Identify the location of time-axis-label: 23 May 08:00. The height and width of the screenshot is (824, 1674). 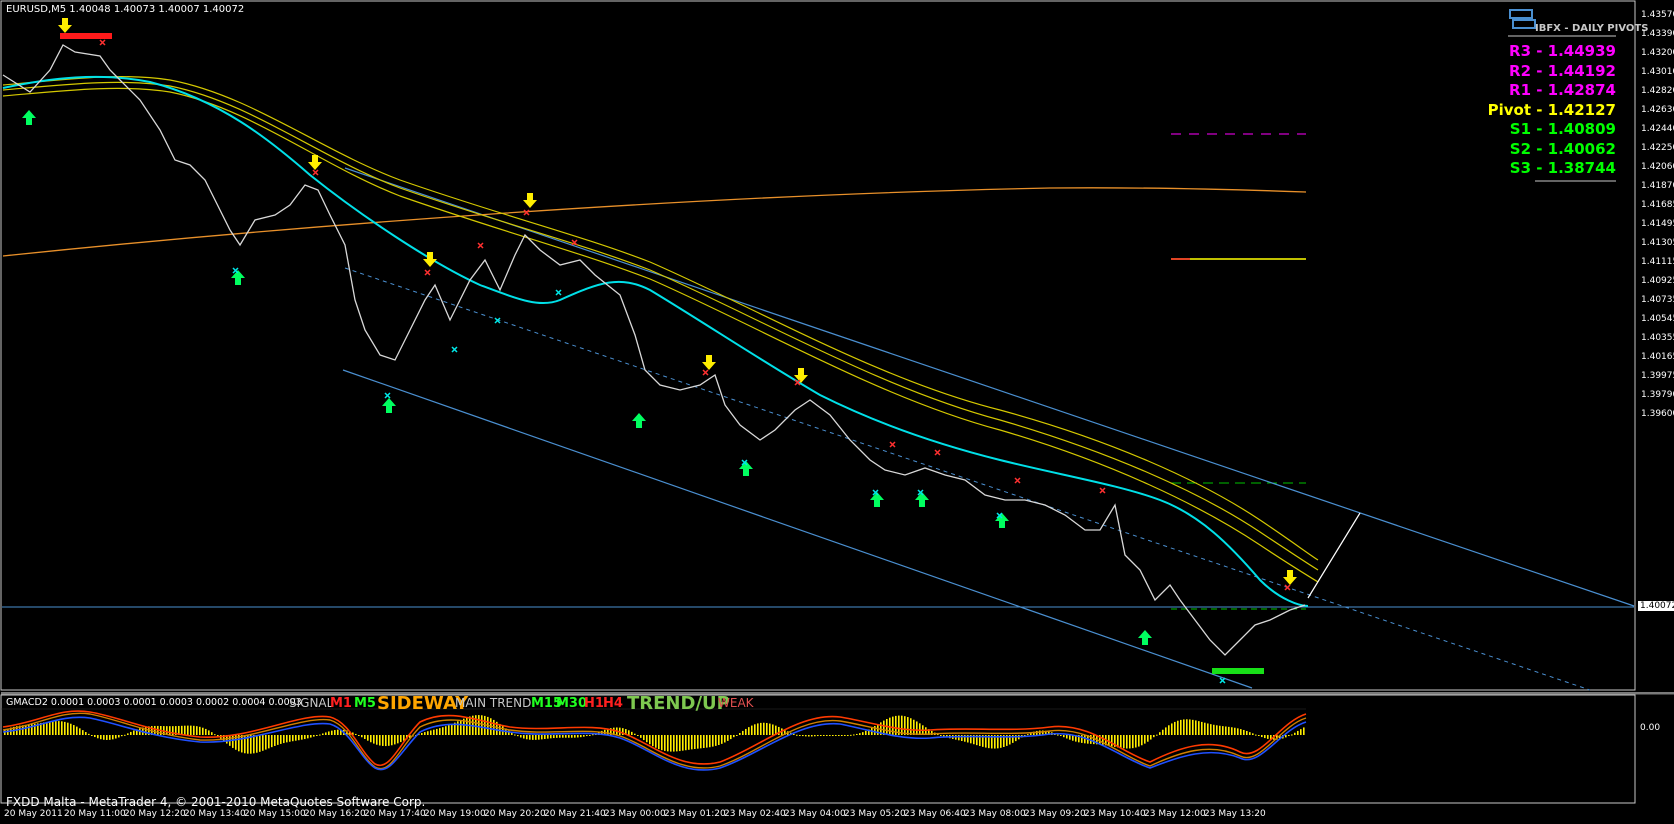
(995, 814).